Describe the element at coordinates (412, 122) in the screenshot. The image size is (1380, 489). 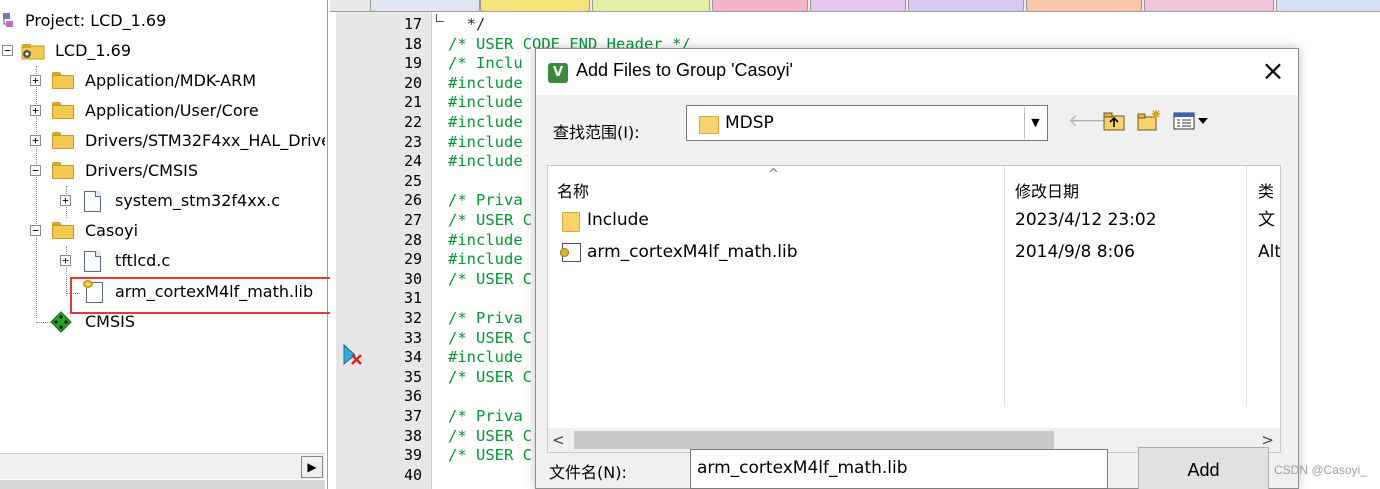
I see `line-number: 22` at that location.